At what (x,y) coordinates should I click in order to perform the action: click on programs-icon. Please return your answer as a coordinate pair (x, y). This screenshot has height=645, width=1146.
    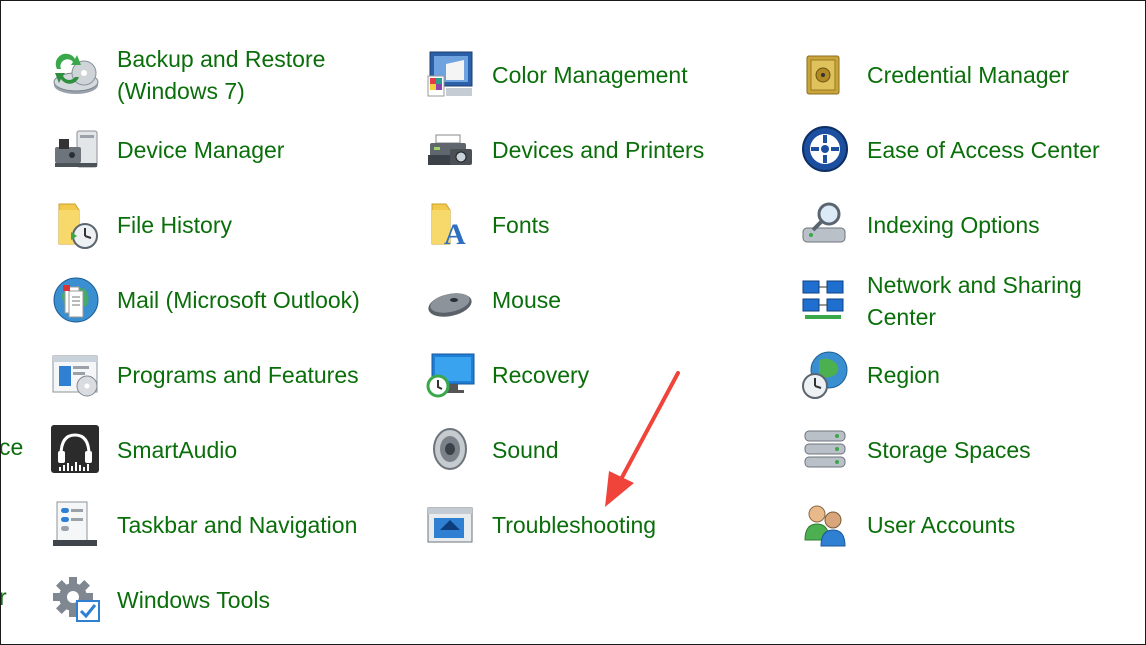
    Looking at the image, I should click on (76, 375).